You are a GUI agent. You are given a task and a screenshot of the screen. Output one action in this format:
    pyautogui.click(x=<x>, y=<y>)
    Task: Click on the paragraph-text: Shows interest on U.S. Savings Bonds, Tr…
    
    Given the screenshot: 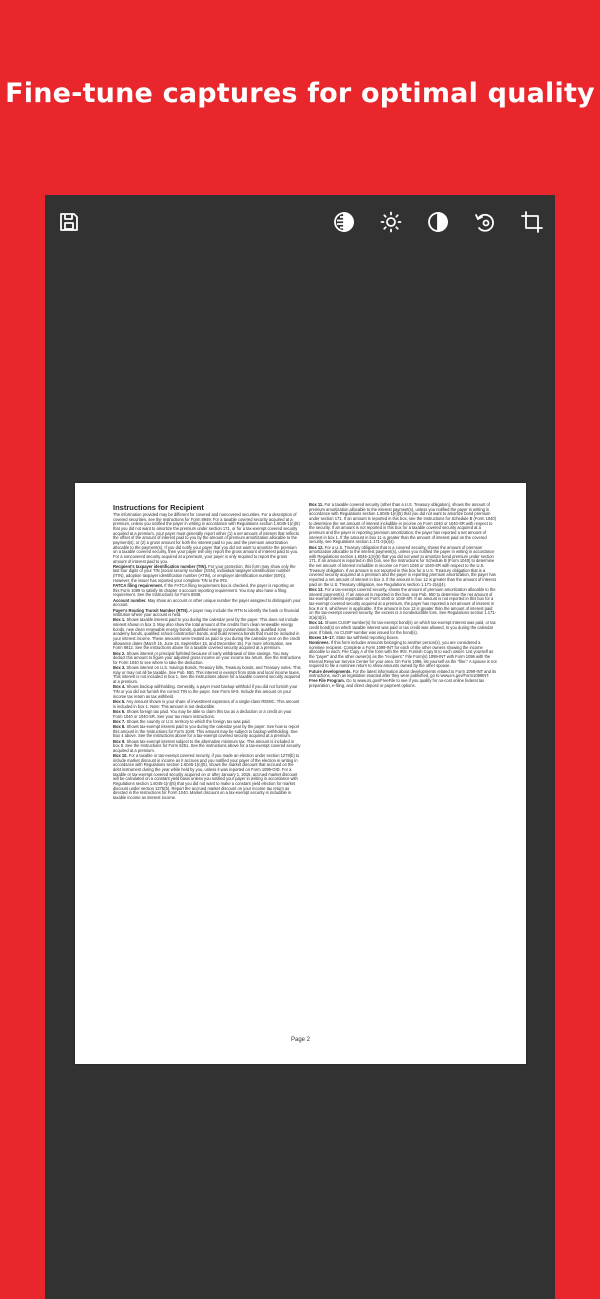 What is the action you would take?
    pyautogui.click(x=207, y=675)
    